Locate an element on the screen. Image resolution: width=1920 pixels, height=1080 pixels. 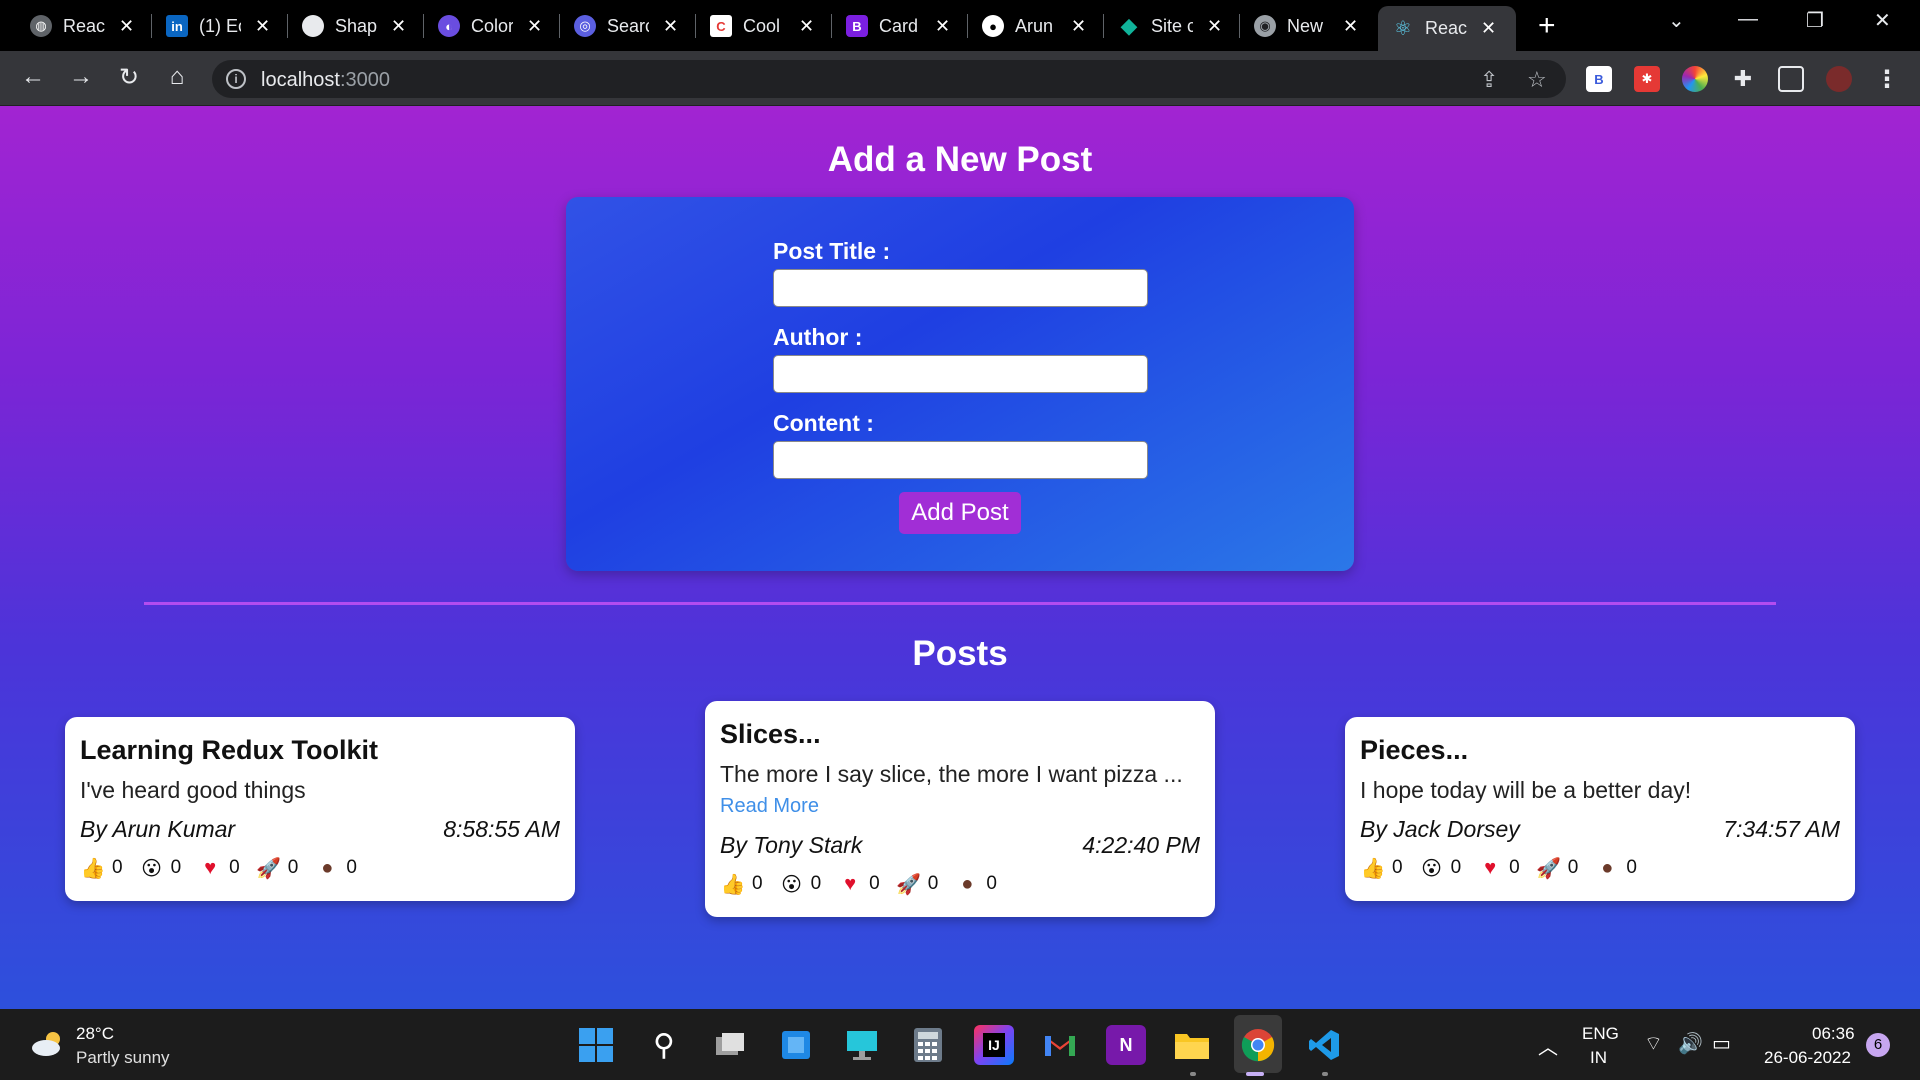
weather-temperature: 28°C is located at coordinates (95, 1034).